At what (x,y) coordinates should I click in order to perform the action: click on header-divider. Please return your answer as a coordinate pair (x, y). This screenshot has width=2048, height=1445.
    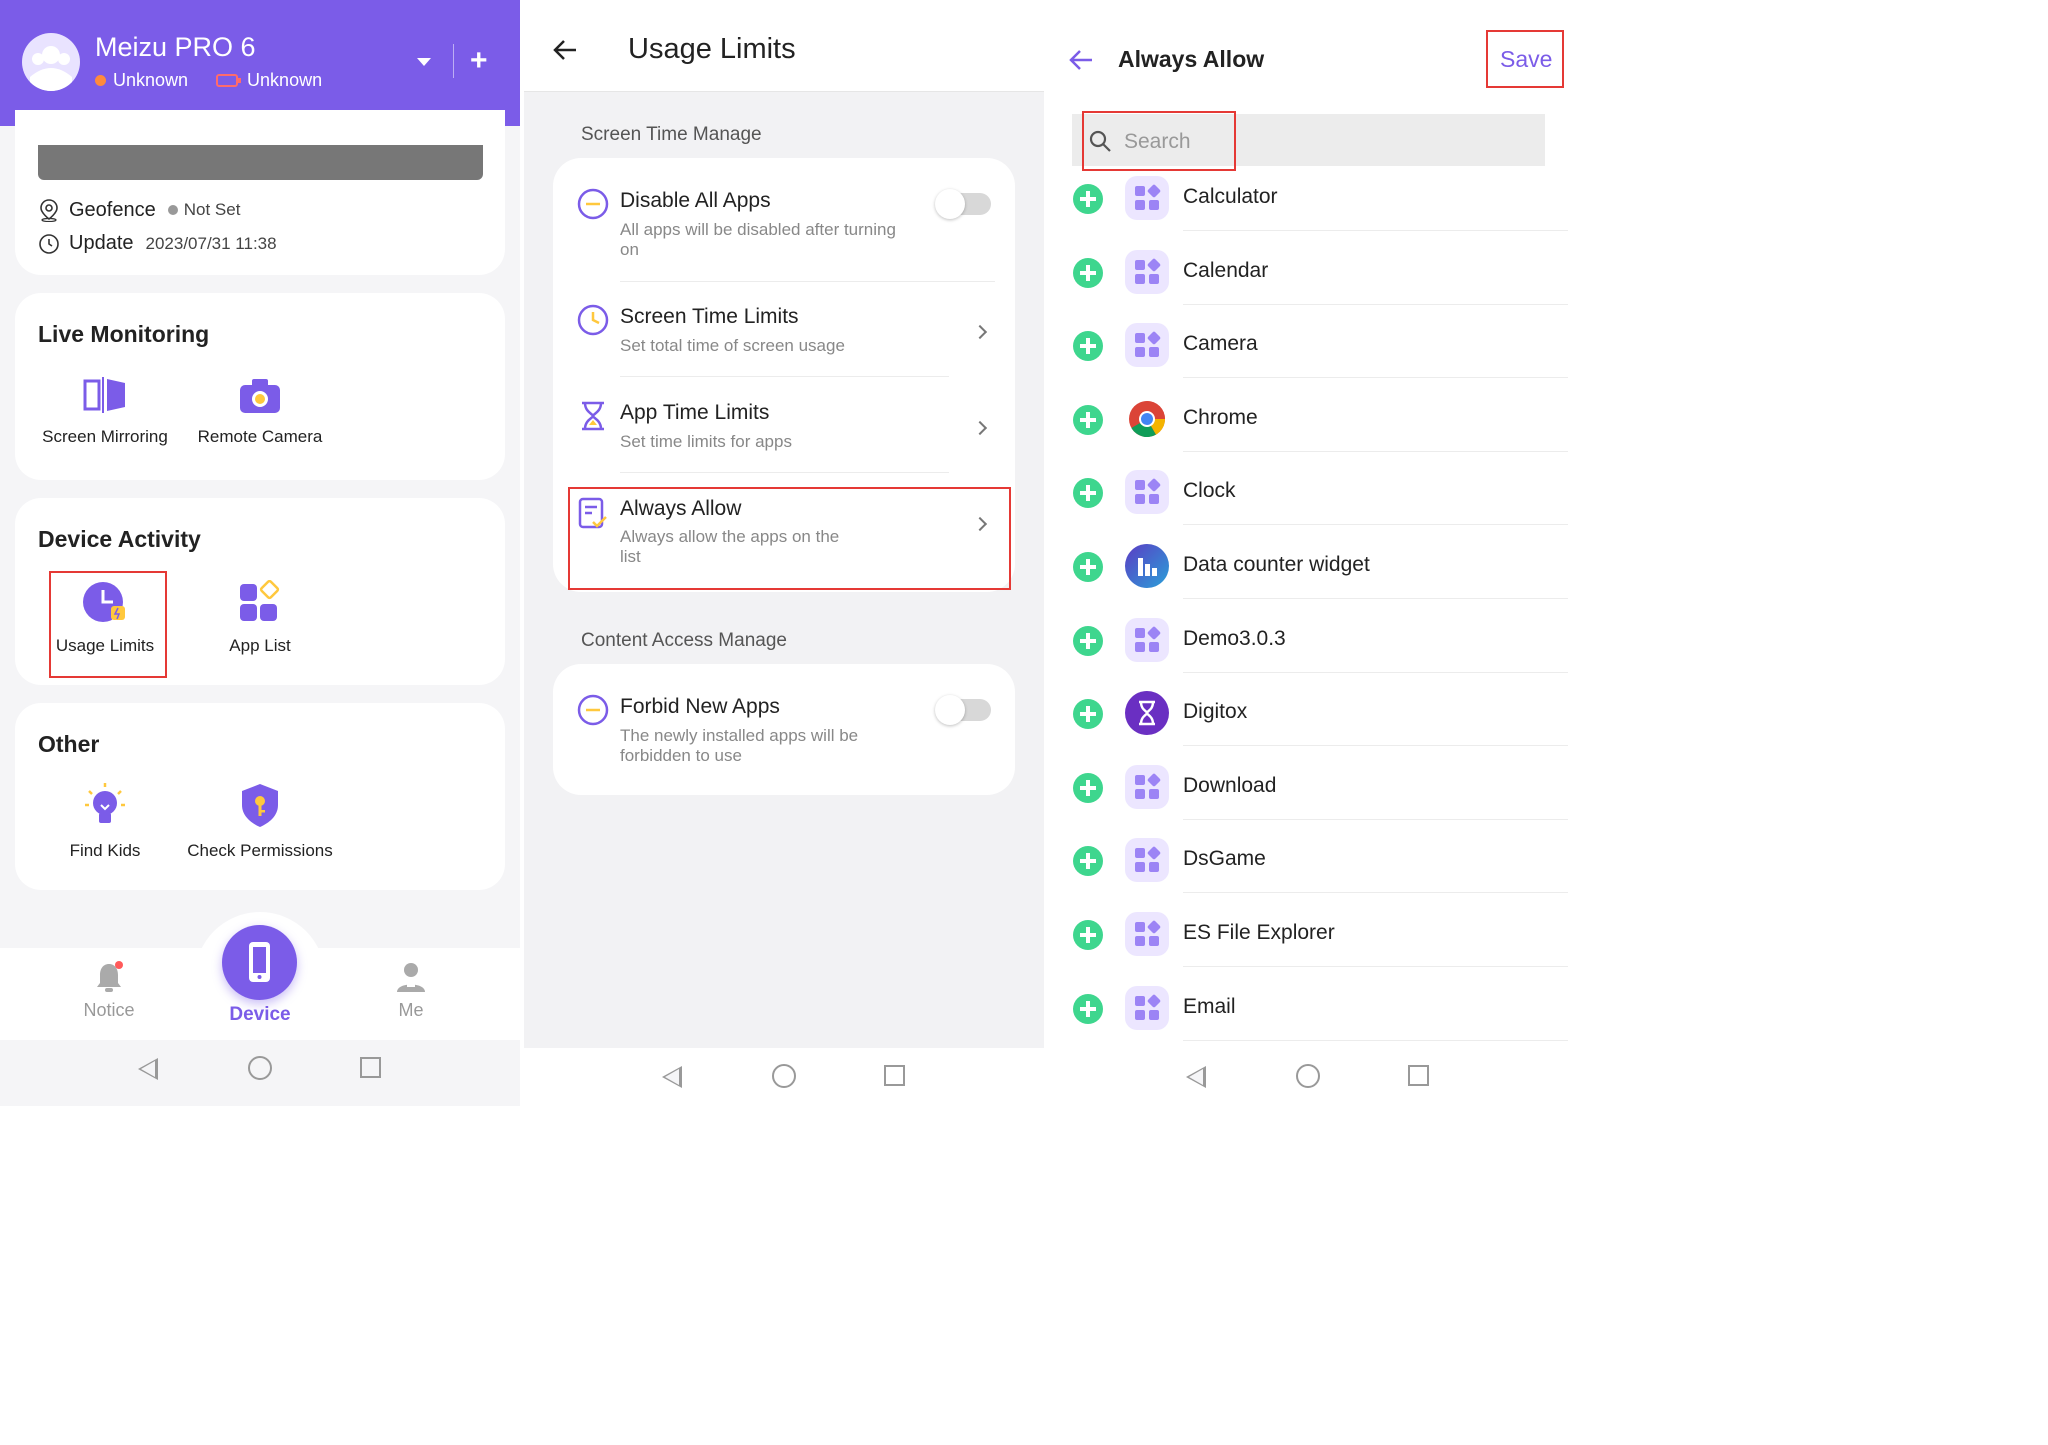
    Looking at the image, I should click on (453, 61).